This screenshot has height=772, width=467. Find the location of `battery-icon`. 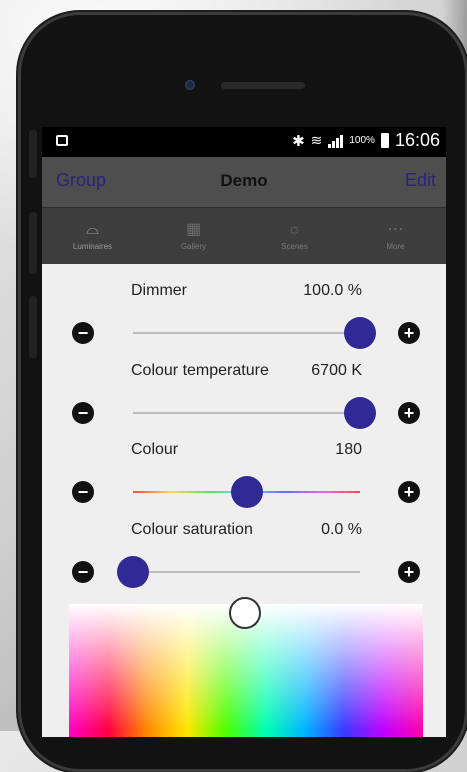

battery-icon is located at coordinates (384, 140).